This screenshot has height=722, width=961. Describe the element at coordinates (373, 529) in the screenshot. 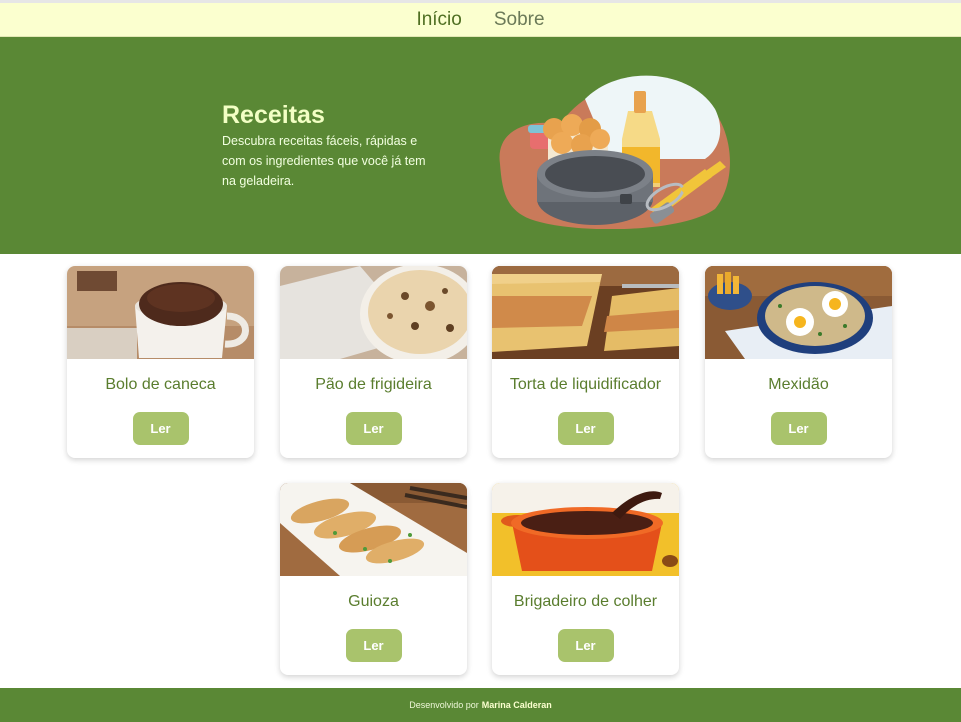

I see `recipe-image-guioza` at that location.